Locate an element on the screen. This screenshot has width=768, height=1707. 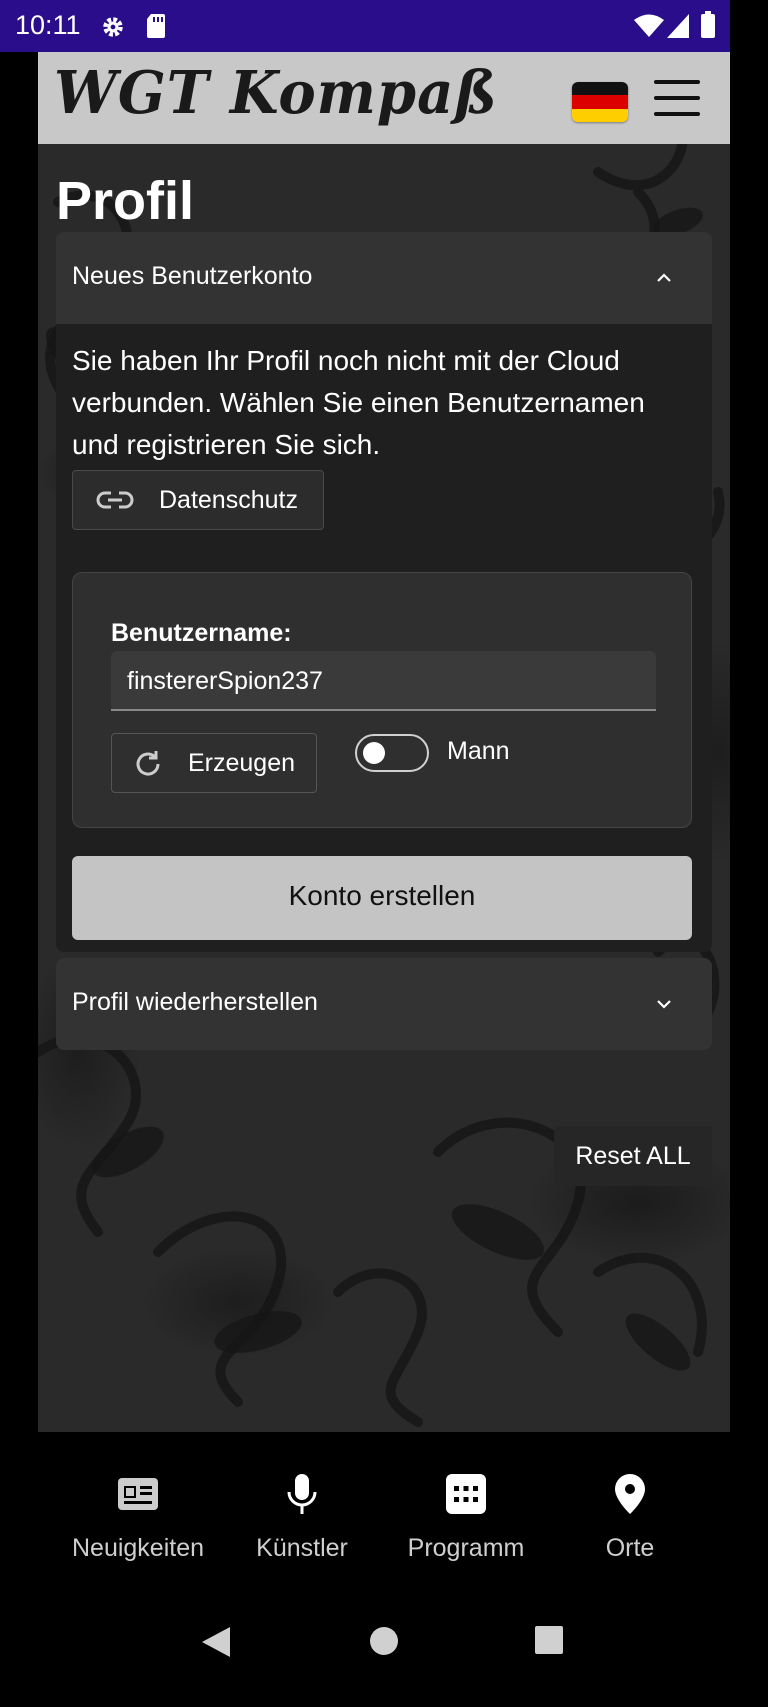
privacy-button: Datenschutz is located at coordinates (198, 500).